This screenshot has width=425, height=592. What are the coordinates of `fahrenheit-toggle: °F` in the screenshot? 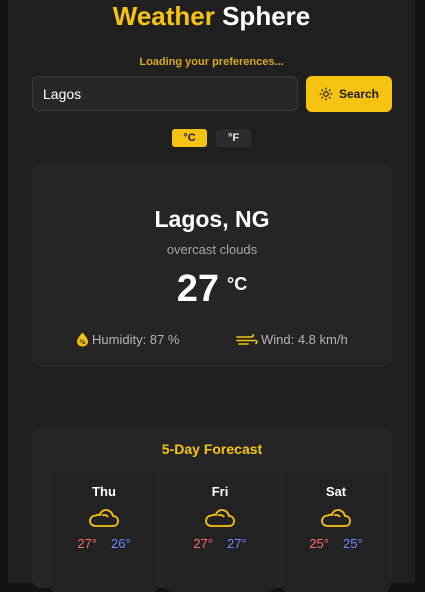 It's located at (233, 138).